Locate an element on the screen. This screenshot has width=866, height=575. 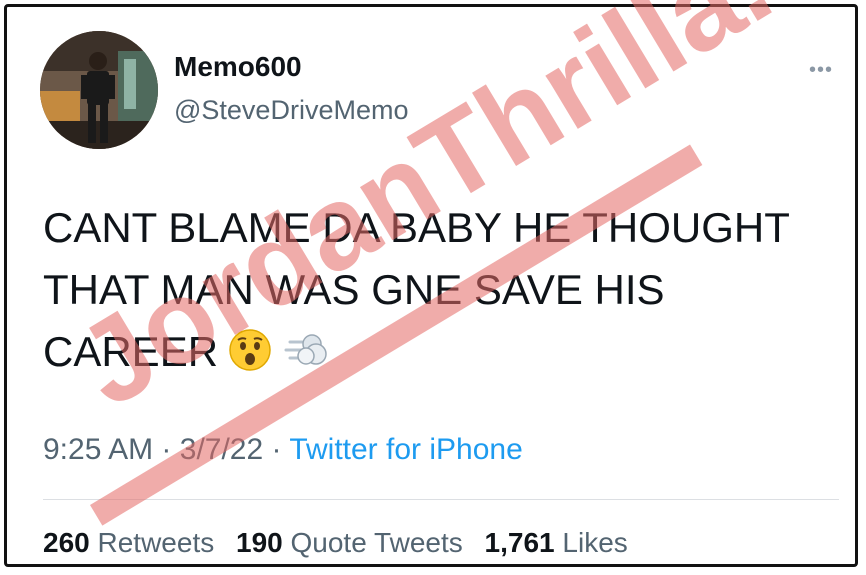
quote-tweets-stat: 190 Quote Tweets is located at coordinates (349, 542).